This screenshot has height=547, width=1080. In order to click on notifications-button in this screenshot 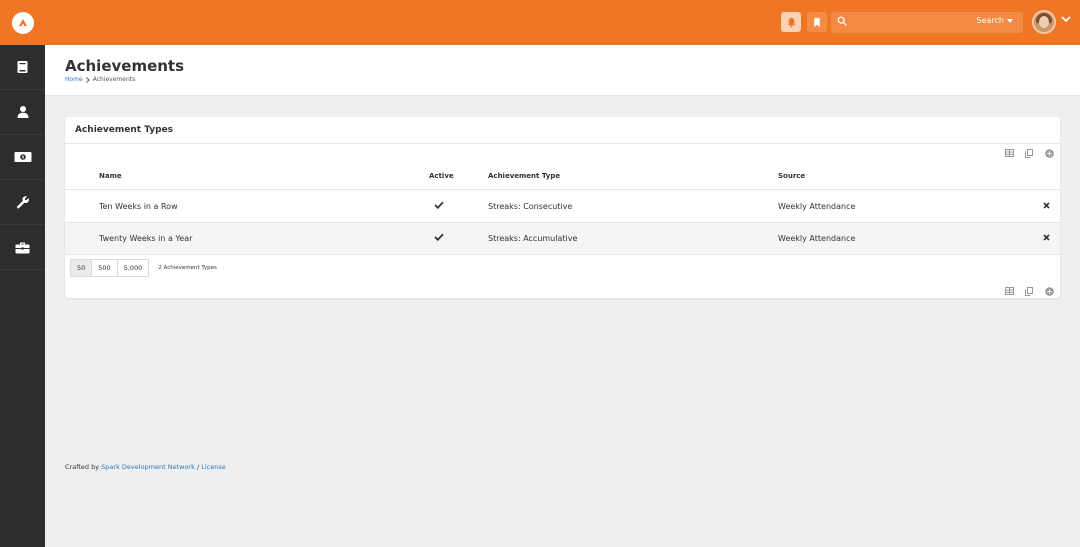, I will do `click(791, 22)`.